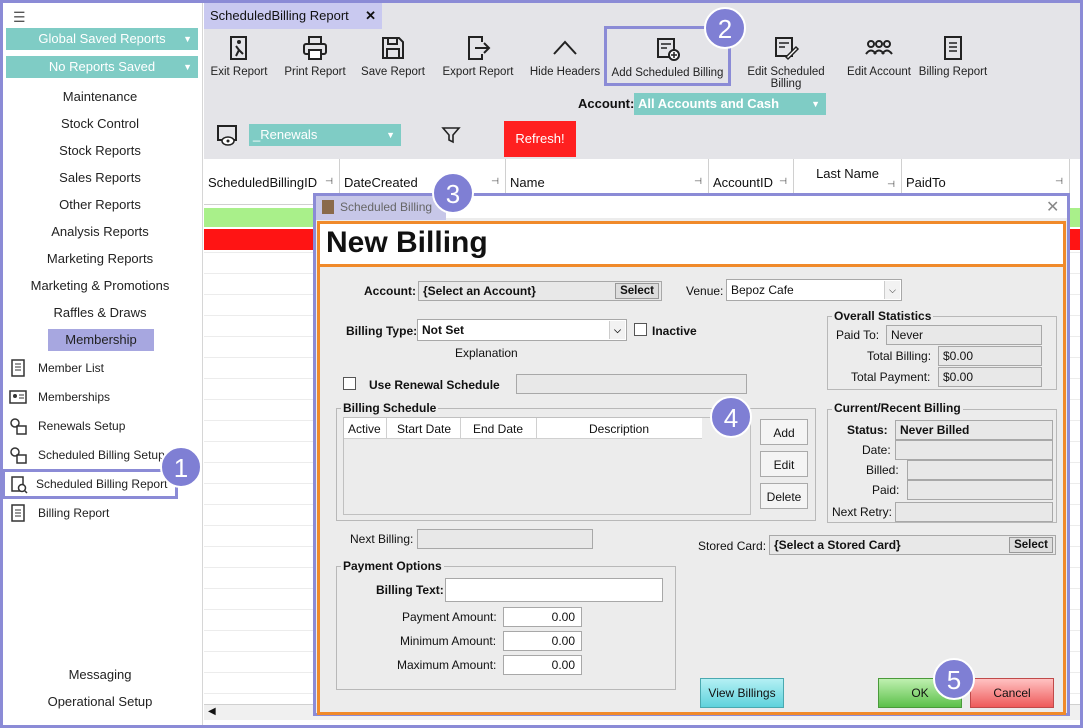 The height and width of the screenshot is (728, 1083). What do you see at coordinates (505, 539) in the screenshot?
I see `next-billing-field` at bounding box center [505, 539].